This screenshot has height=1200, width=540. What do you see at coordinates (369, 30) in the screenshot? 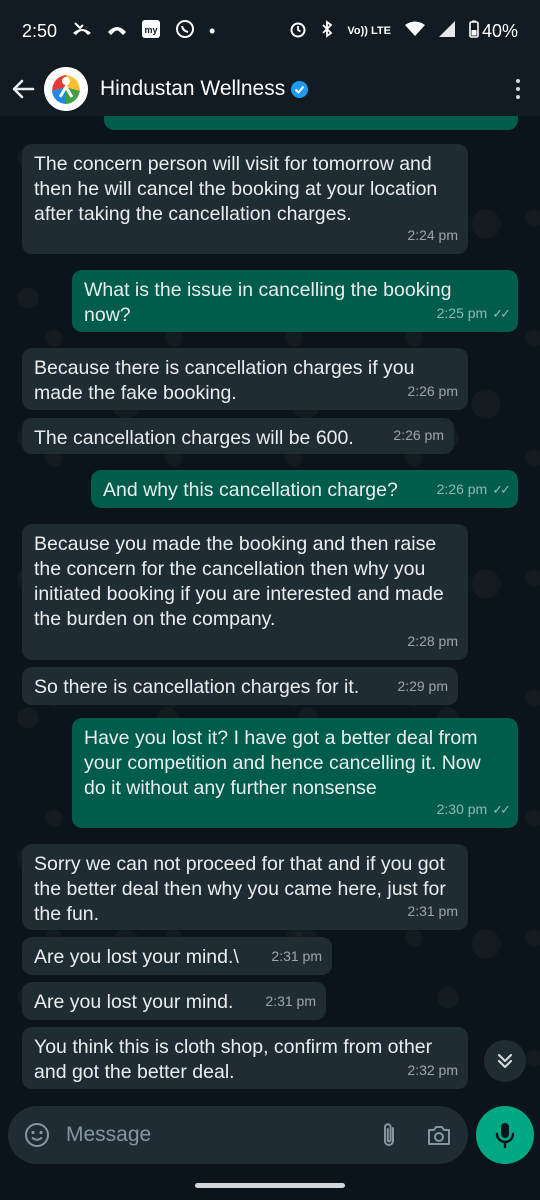
I see `volte-indicator: Vo)) LTE` at bounding box center [369, 30].